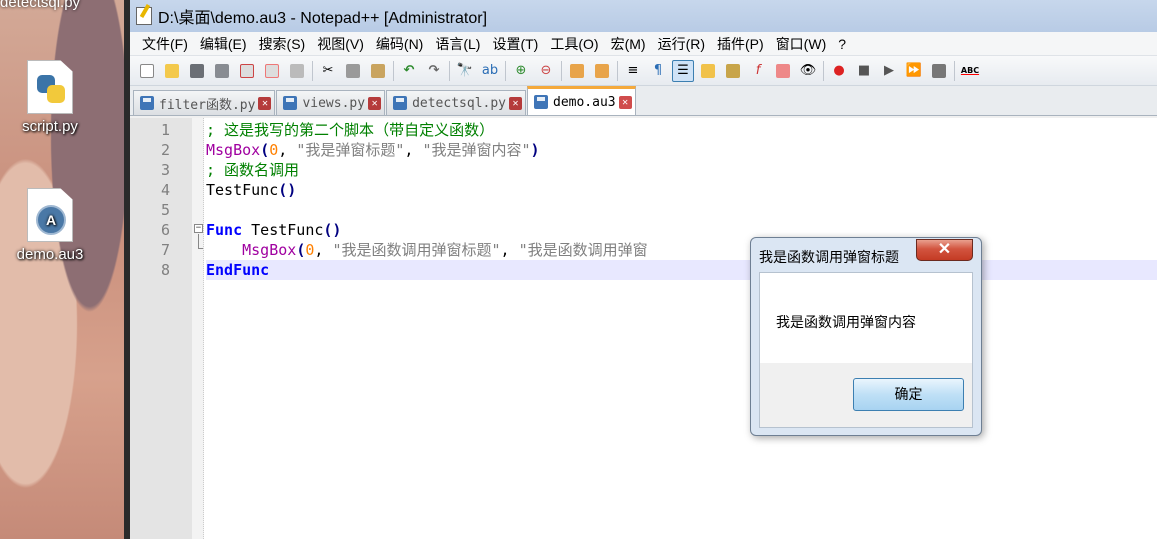 This screenshot has width=1157, height=539. Describe the element at coordinates (574, 44) in the screenshot. I see `menu-tools: 工具(O)` at that location.